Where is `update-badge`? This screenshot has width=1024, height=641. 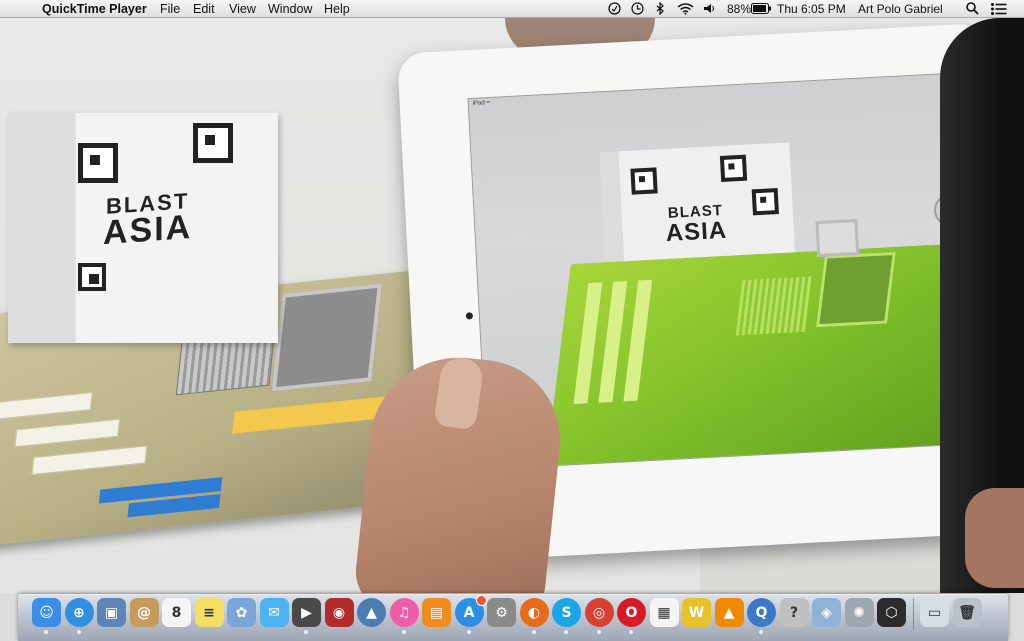 update-badge is located at coordinates (481, 600).